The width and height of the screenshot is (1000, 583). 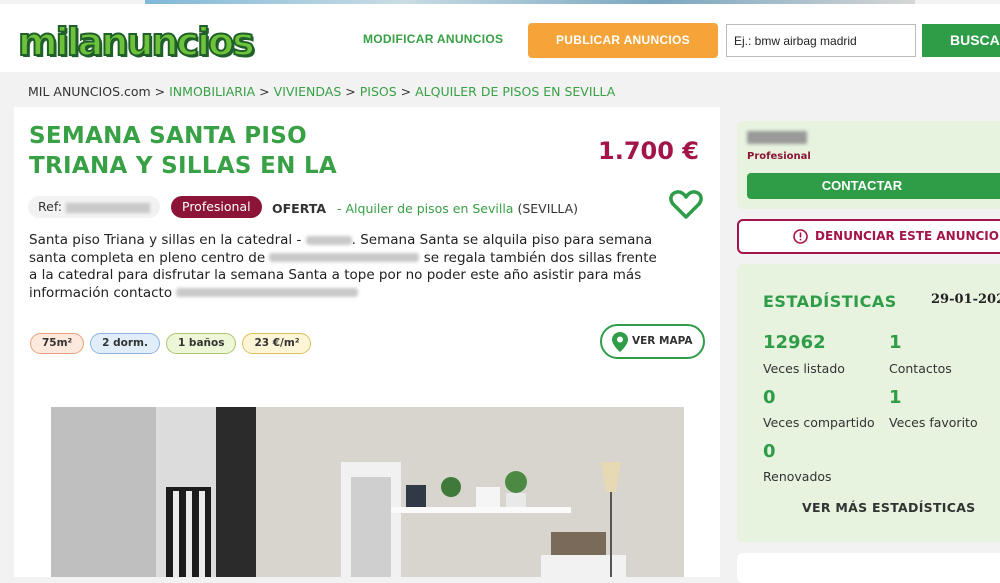 What do you see at coordinates (136, 42) in the screenshot?
I see `site-logo: milanuncios` at bounding box center [136, 42].